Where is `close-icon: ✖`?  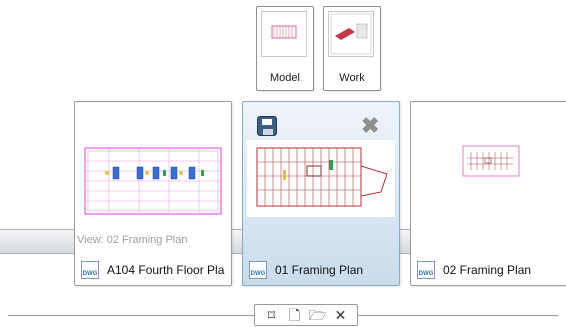
close-icon: ✖ is located at coordinates (370, 126).